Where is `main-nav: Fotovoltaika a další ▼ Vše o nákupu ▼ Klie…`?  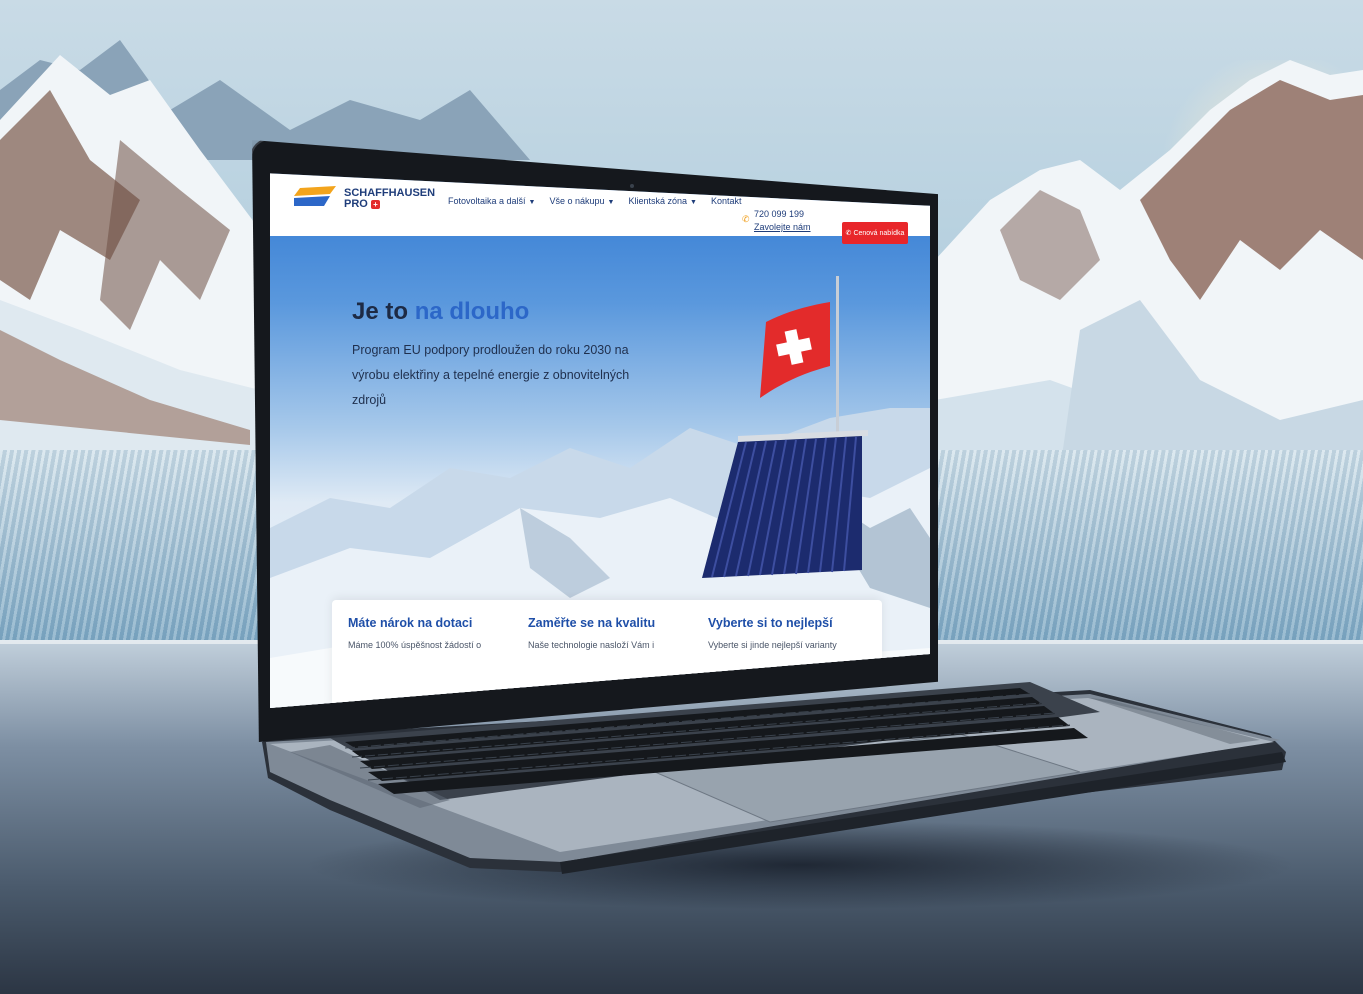
main-nav: Fotovoltaika a další ▼ Vše o nákupu ▼ Klie… is located at coordinates (594, 201).